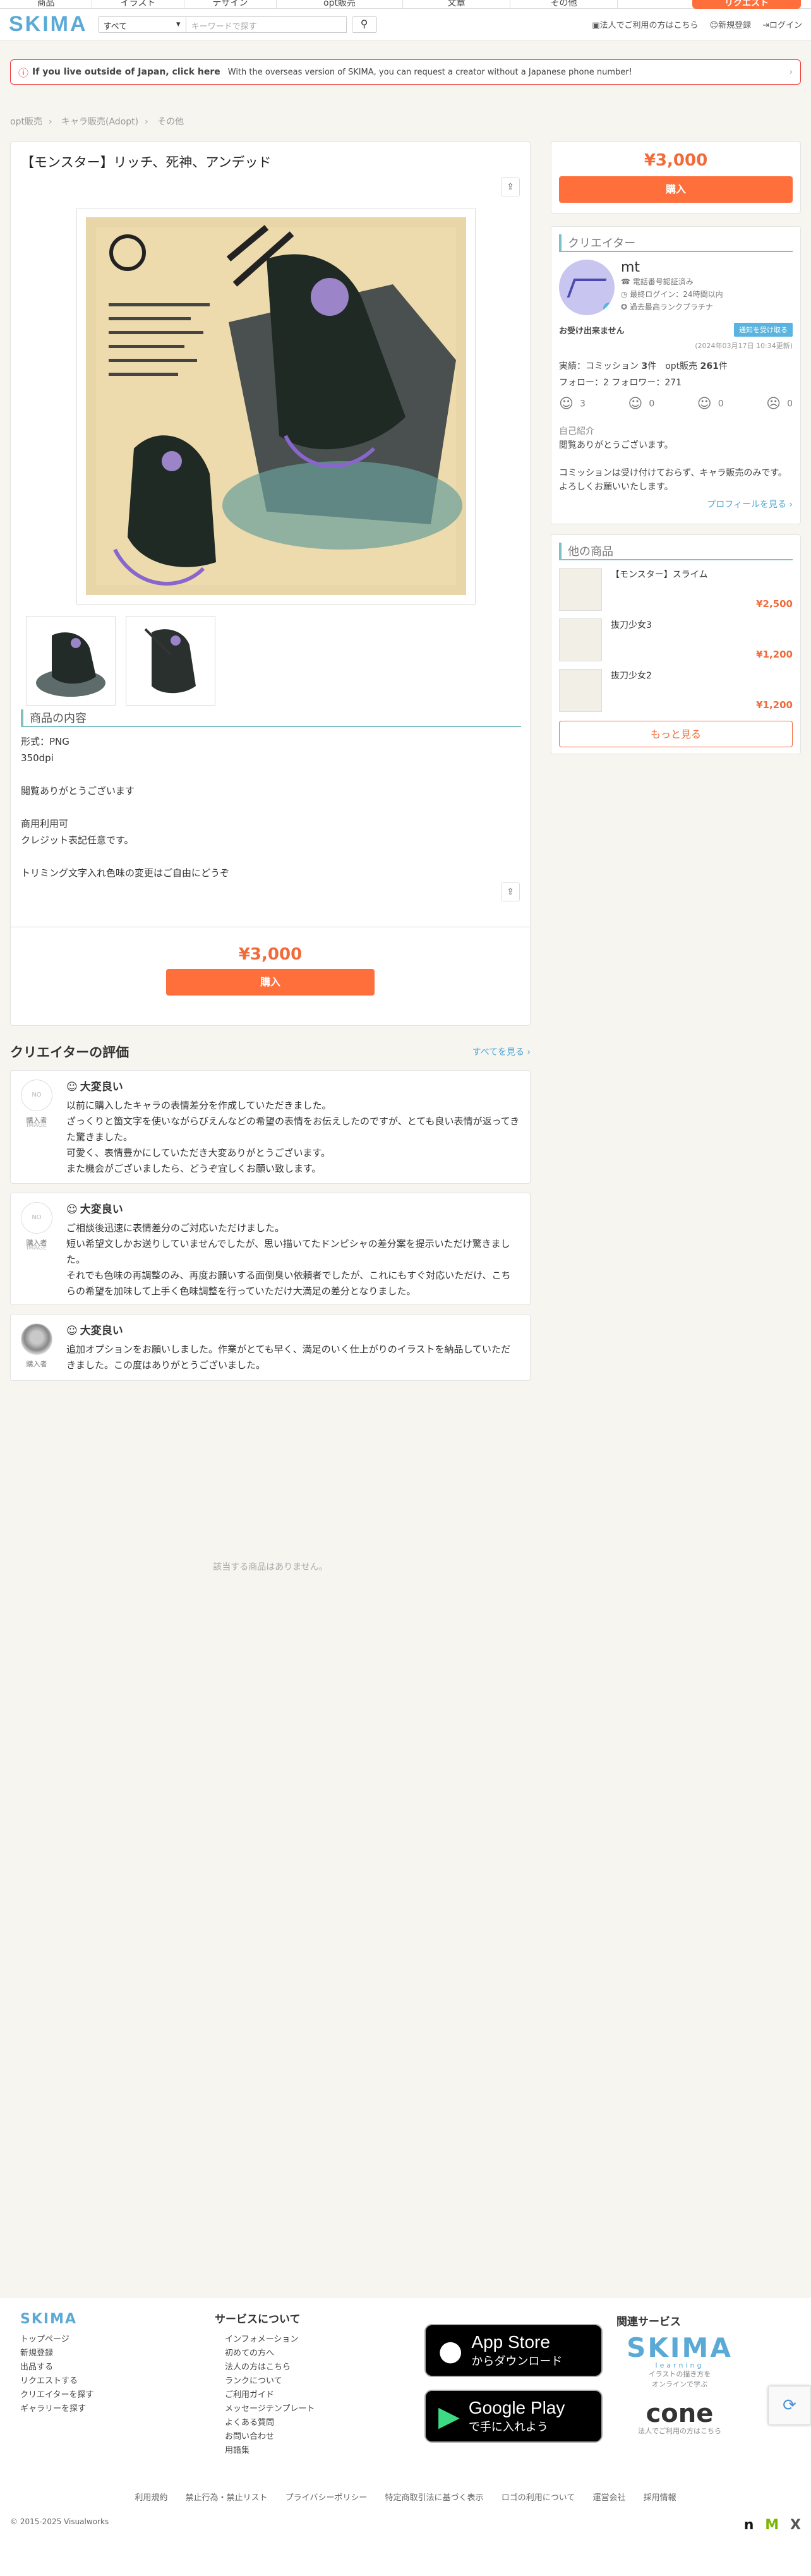 The width and height of the screenshot is (811, 2576). Describe the element at coordinates (434, 2498) in the screenshot. I see `footer-legal-link: 特定商取引法に基づく表示` at that location.